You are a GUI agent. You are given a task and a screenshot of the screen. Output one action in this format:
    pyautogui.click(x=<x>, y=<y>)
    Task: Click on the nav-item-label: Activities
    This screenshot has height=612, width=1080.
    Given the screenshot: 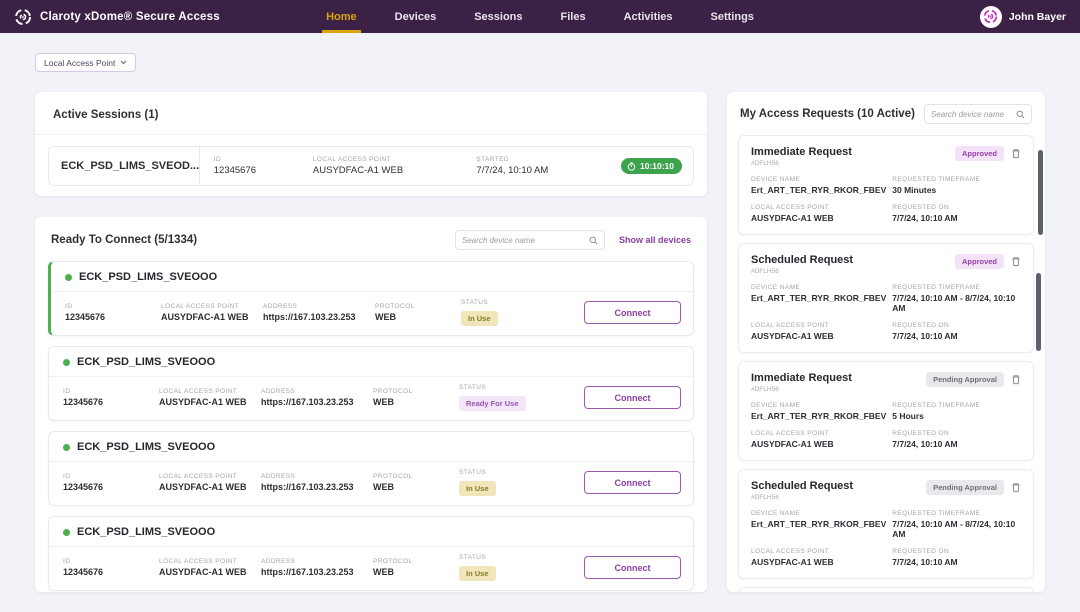 What is the action you would take?
    pyautogui.click(x=648, y=16)
    